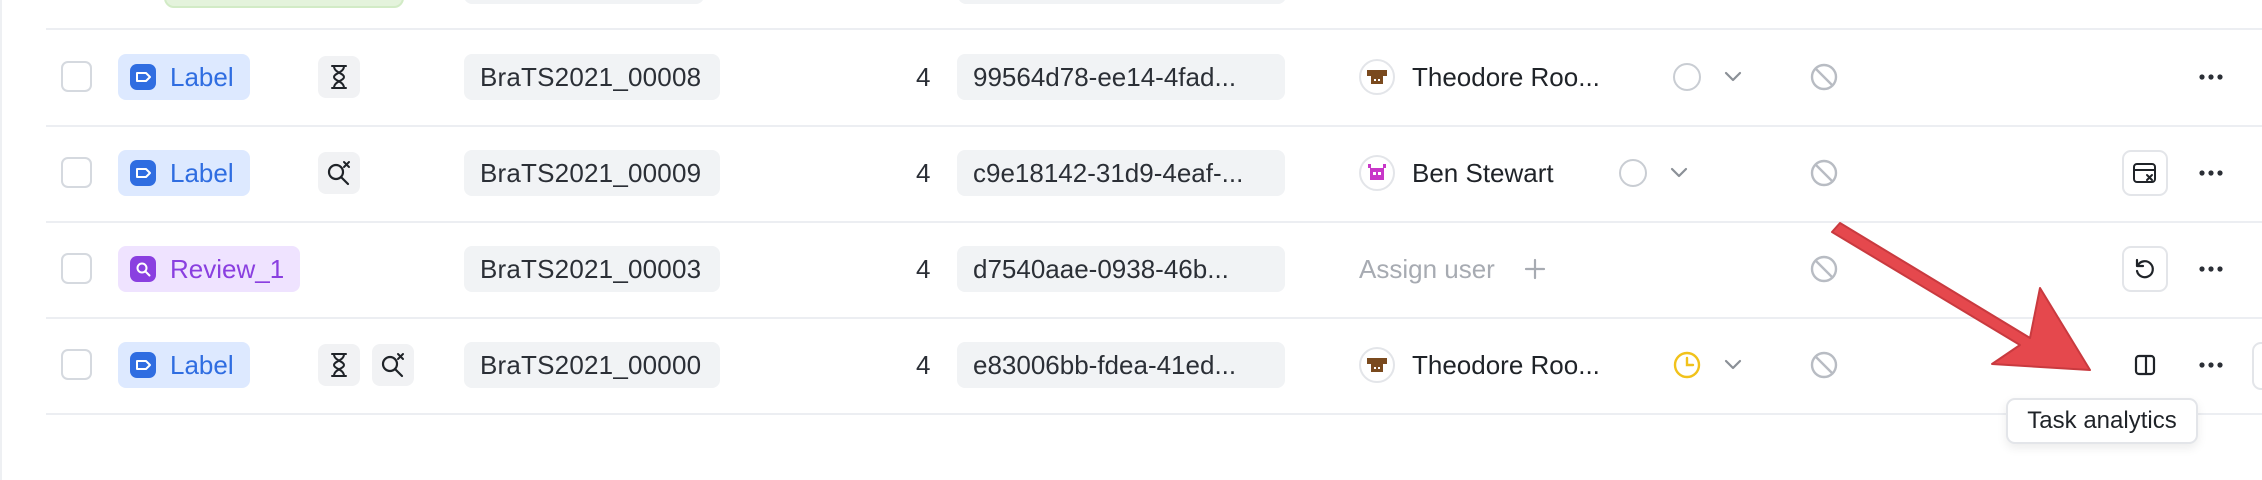  What do you see at coordinates (2257, 366) in the screenshot?
I see `open-task-button` at bounding box center [2257, 366].